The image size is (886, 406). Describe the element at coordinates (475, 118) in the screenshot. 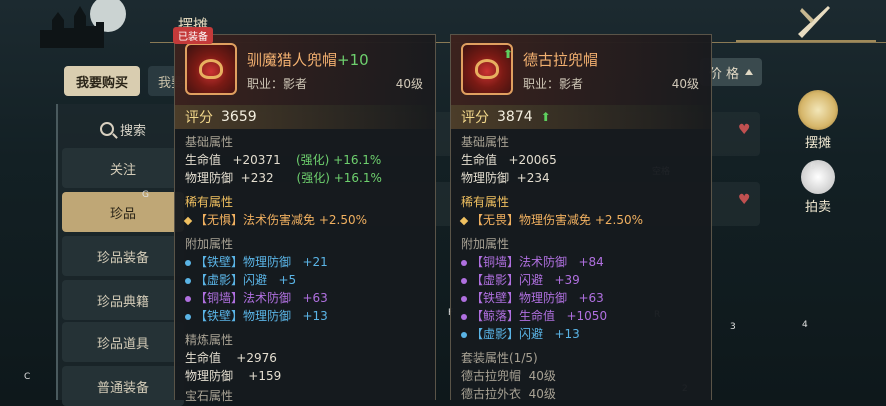

I see `score-label: 评分` at that location.